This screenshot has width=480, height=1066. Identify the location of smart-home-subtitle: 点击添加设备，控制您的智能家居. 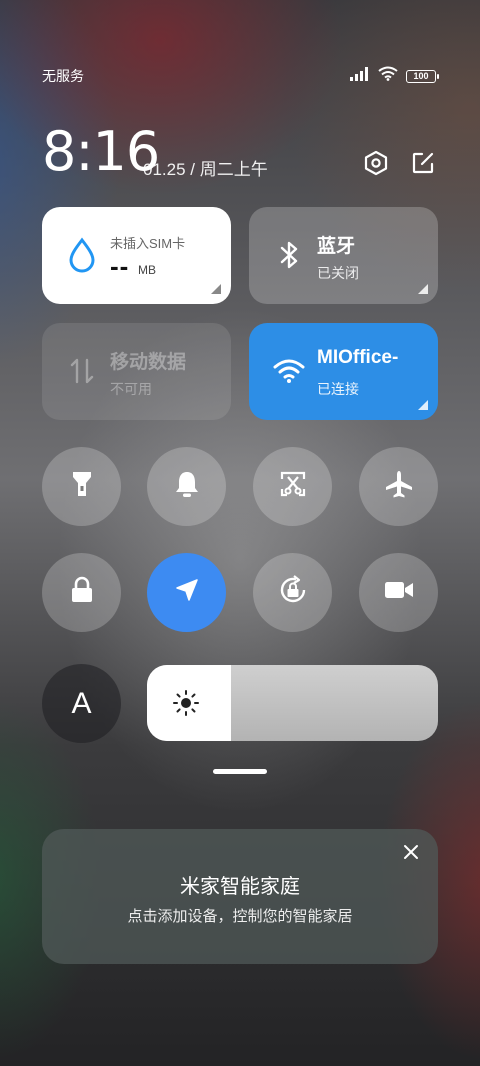
(240, 916).